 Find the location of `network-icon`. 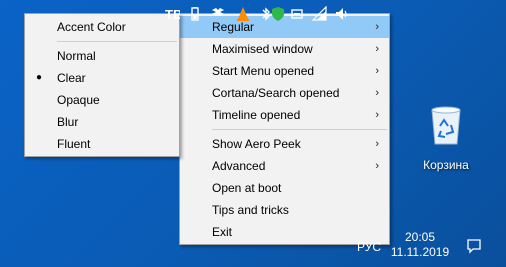

network-icon is located at coordinates (320, 14).